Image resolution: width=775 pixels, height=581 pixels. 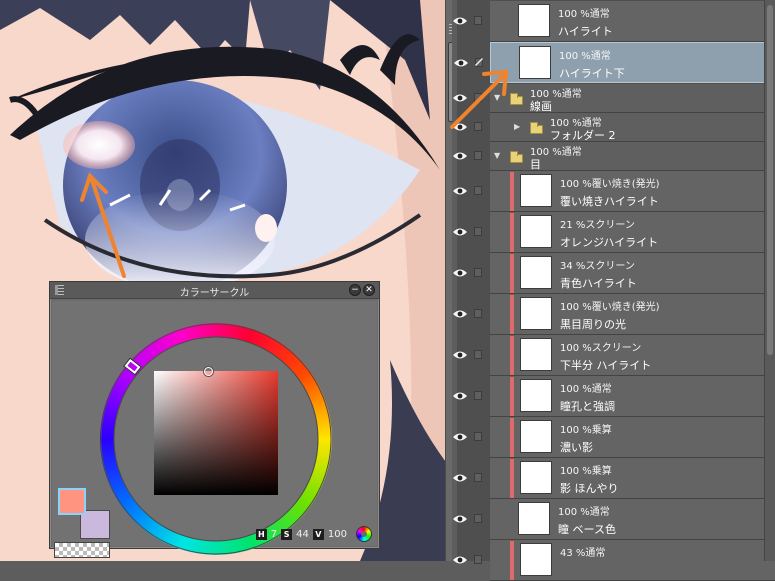 What do you see at coordinates (614, 519) in the screenshot?
I see `layer-row: 100 %通常瞳 ベース色` at bounding box center [614, 519].